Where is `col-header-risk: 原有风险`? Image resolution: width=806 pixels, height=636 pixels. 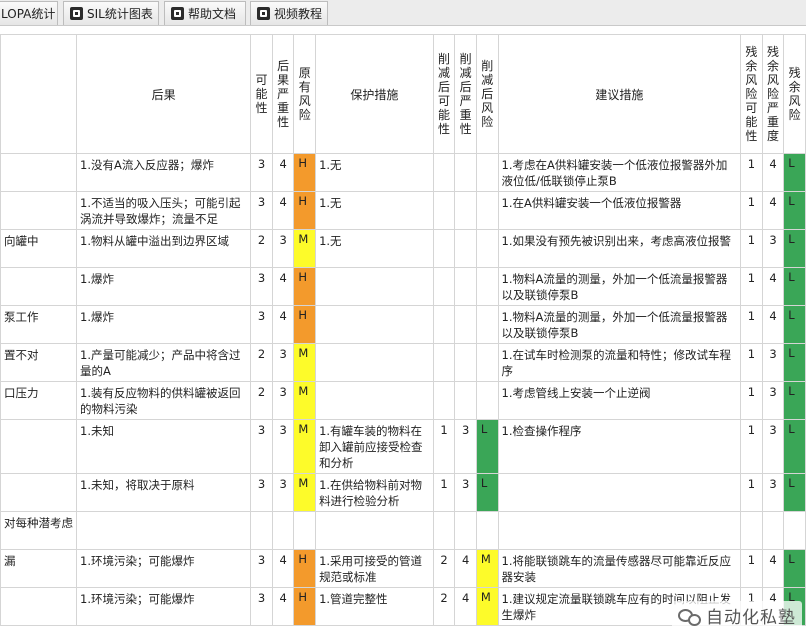
col-header-risk: 原有风险 is located at coordinates (305, 94).